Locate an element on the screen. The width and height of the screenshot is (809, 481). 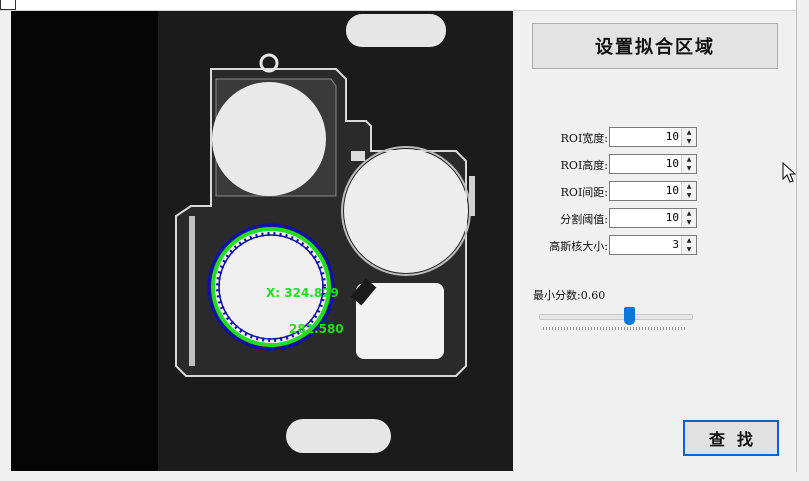
gaussian-kernel-value: 3 is located at coordinates (675, 244).